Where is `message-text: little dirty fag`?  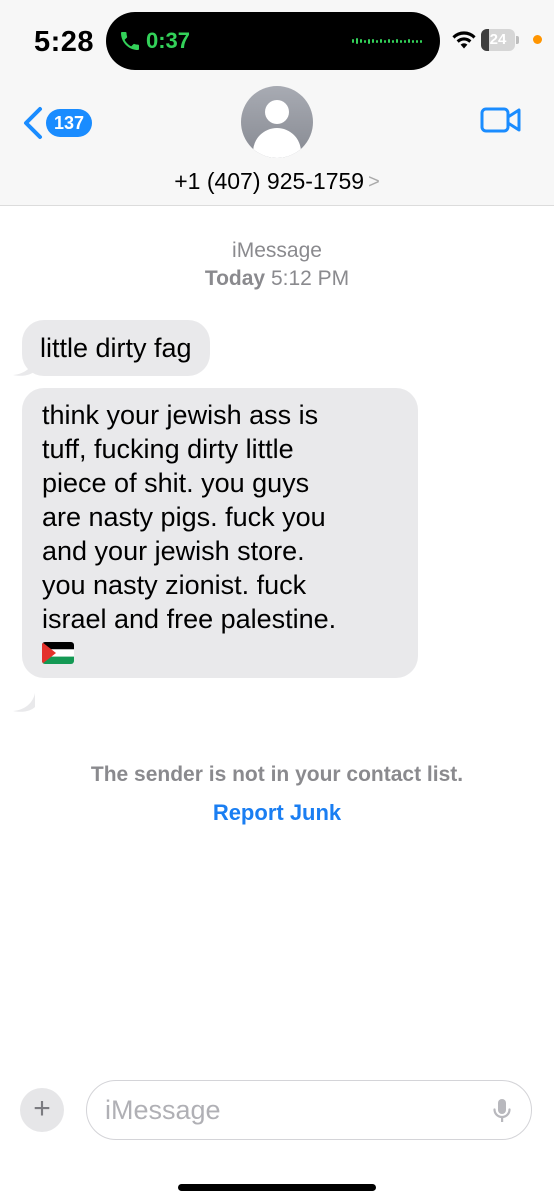 message-text: little dirty fag is located at coordinates (116, 348).